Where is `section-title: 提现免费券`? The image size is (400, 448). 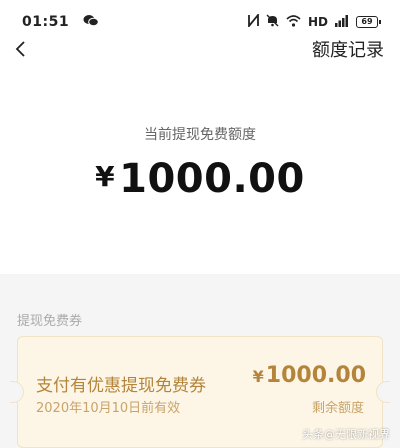 section-title: 提现免费券 is located at coordinates (50, 321).